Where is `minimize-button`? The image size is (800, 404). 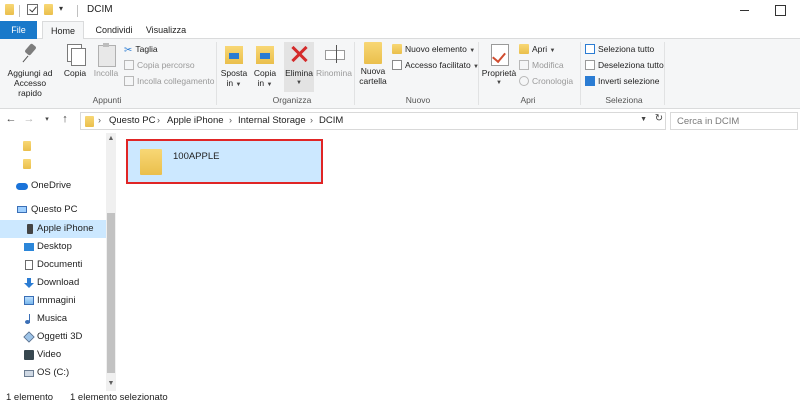 minimize-button is located at coordinates (745, 10).